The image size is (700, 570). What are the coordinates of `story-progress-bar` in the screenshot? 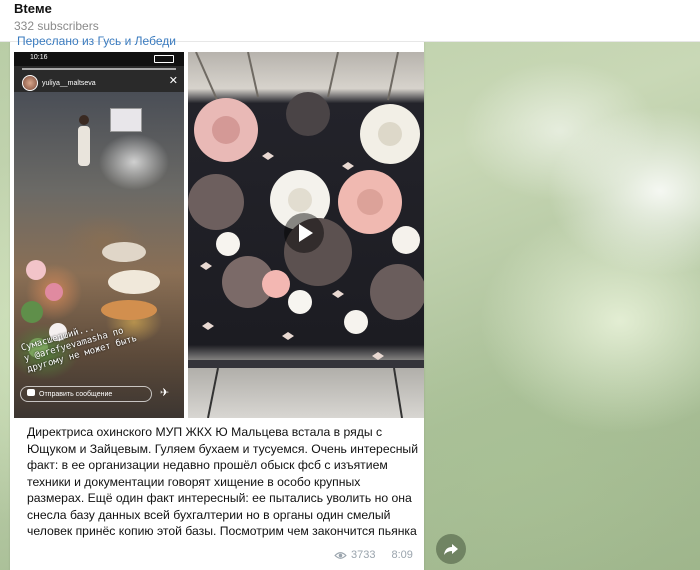 It's located at (99, 69).